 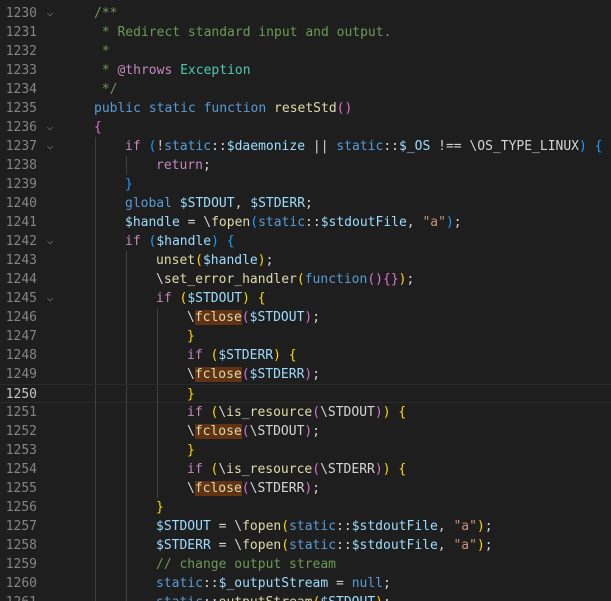 I want to click on code-token: ||, so click(x=321, y=146).